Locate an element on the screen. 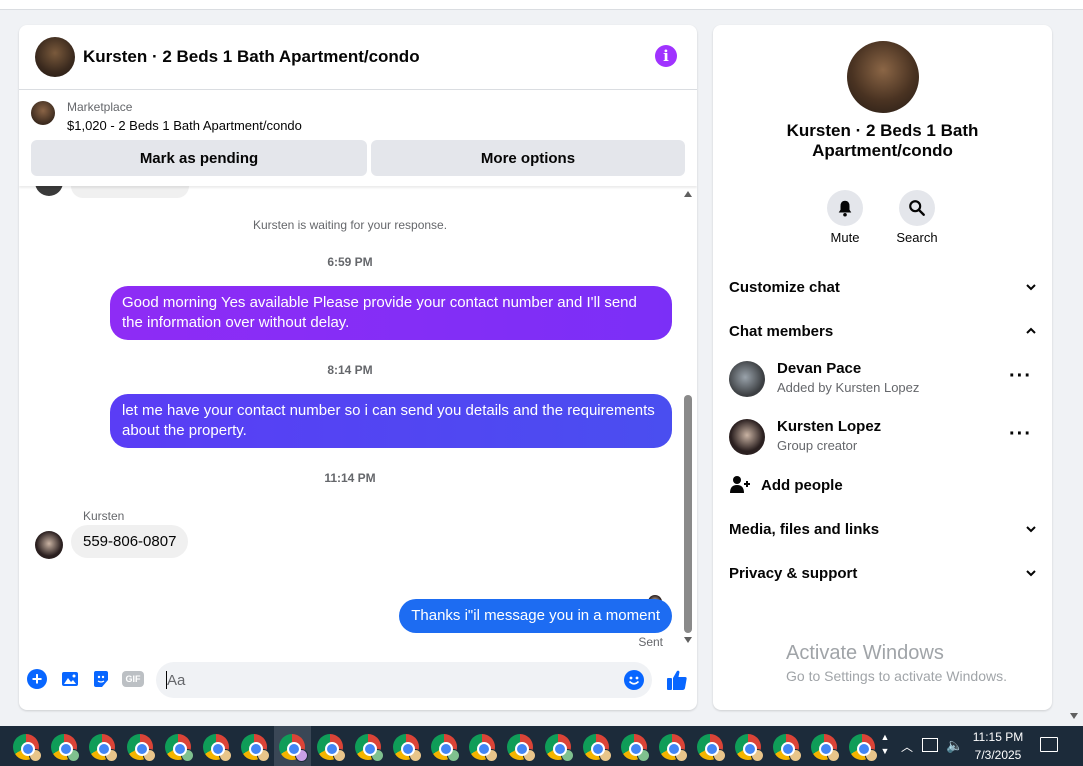 The width and height of the screenshot is (1083, 766). add-people-button: Add people is located at coordinates (786, 485).